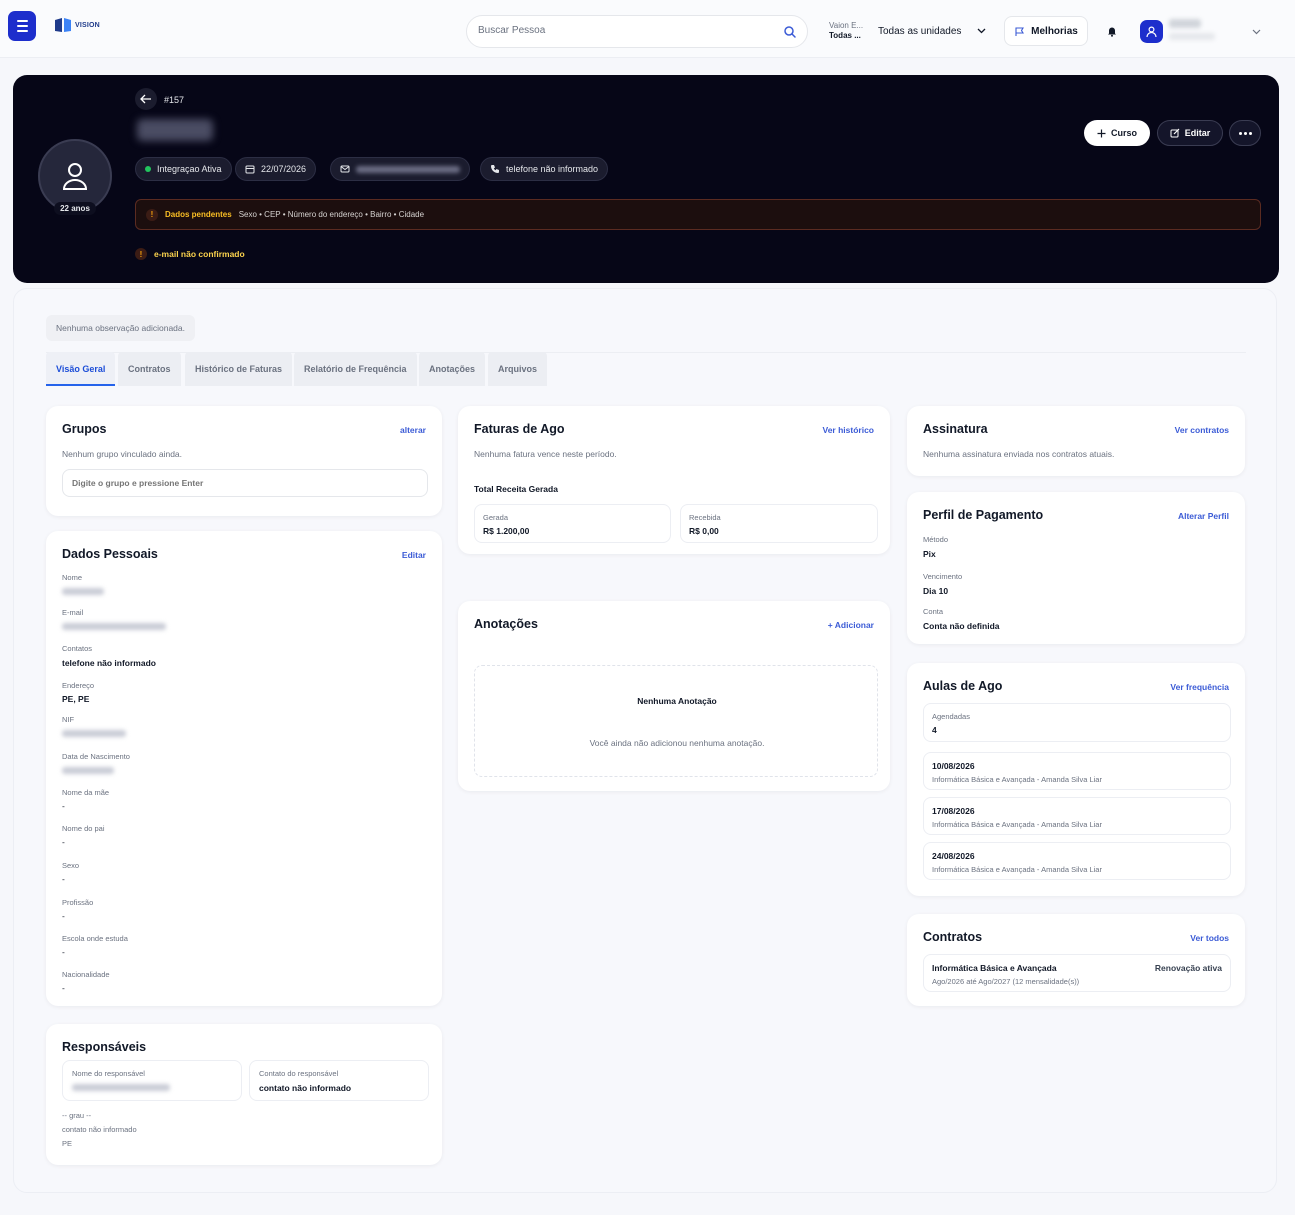 Image resolution: width=1295 pixels, height=1215 pixels. I want to click on field-label: Nacionalidade, so click(86, 974).